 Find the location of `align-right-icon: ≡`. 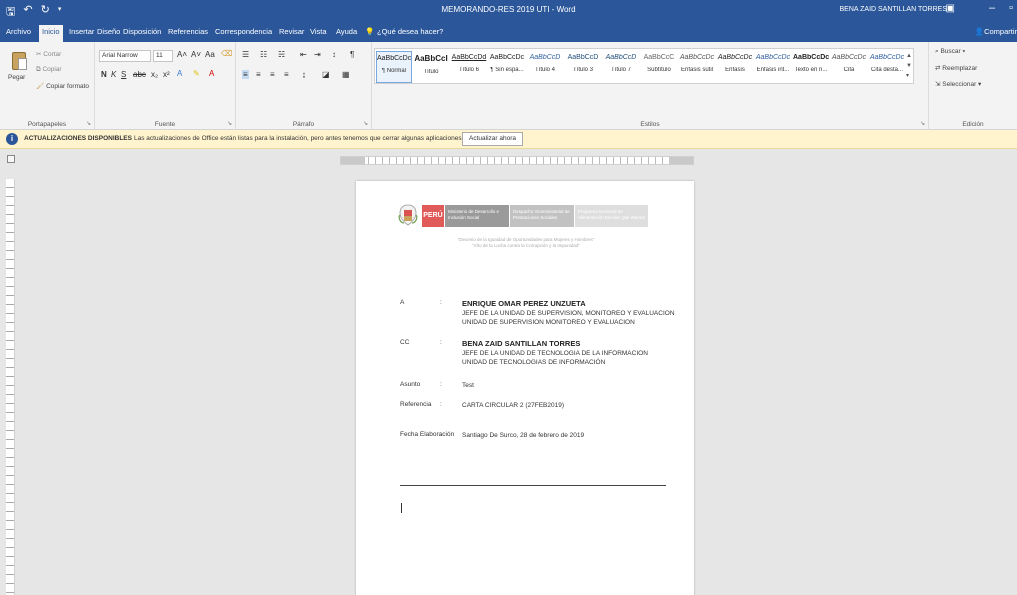

align-right-icon: ≡ is located at coordinates (272, 74).